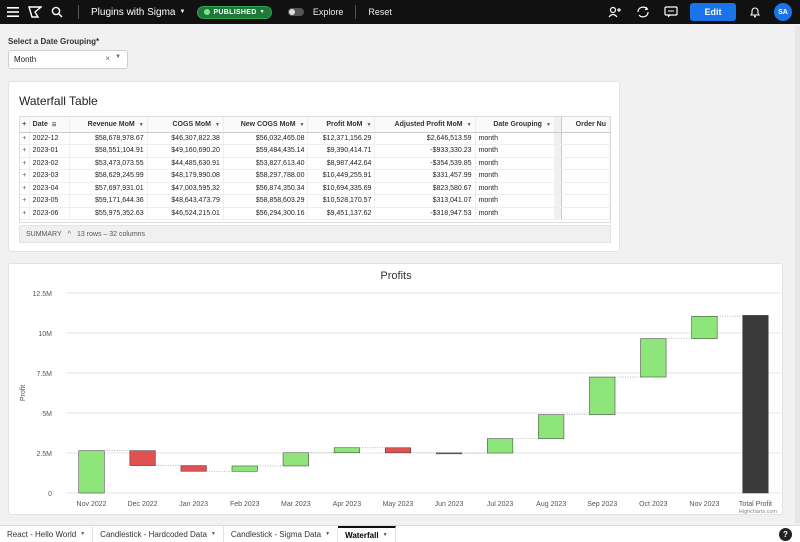 This screenshot has height=542, width=800. I want to click on explore-toggle, so click(295, 12).